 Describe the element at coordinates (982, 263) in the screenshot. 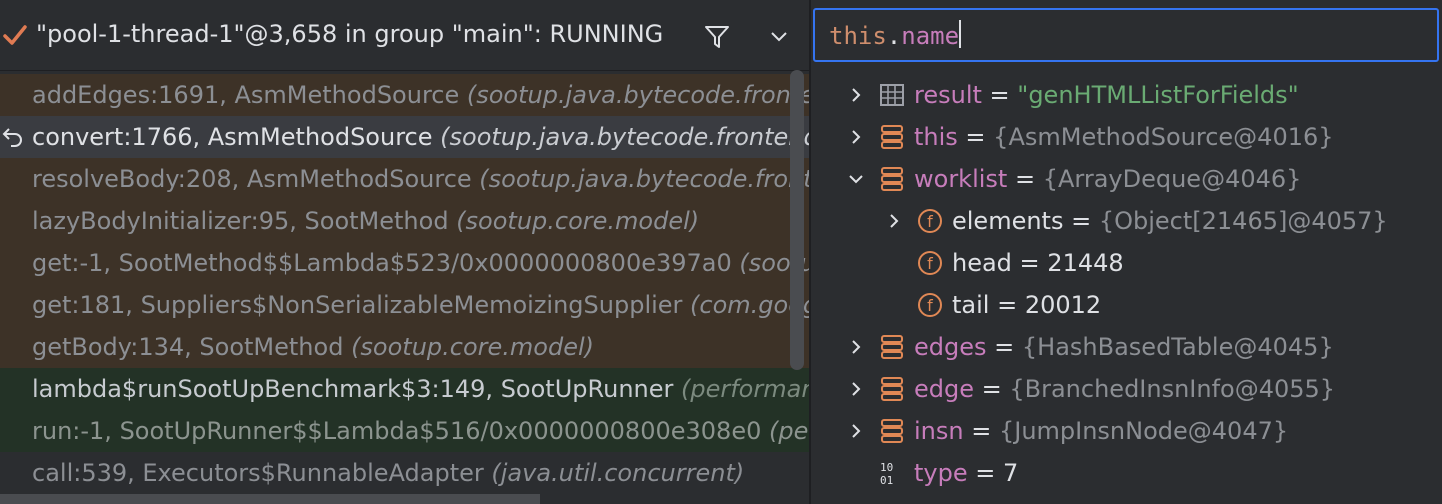

I see `variable-name: head` at that location.